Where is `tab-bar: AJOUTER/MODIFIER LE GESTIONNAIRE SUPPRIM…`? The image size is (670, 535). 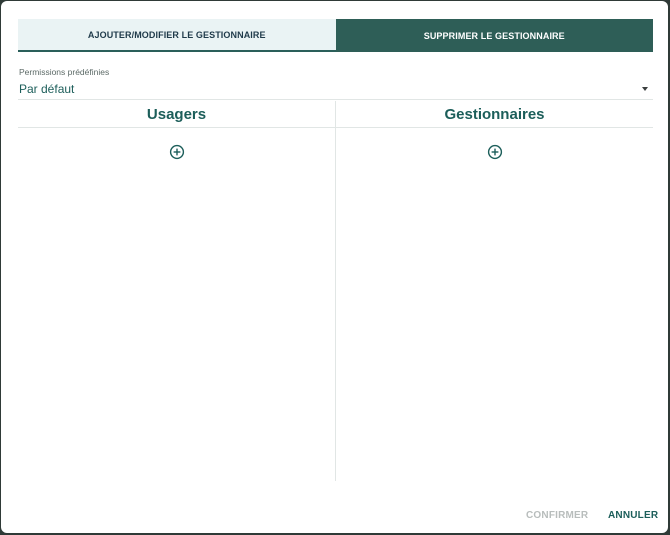 tab-bar: AJOUTER/MODIFIER LE GESTIONNAIRE SUPPRIM… is located at coordinates (335, 35).